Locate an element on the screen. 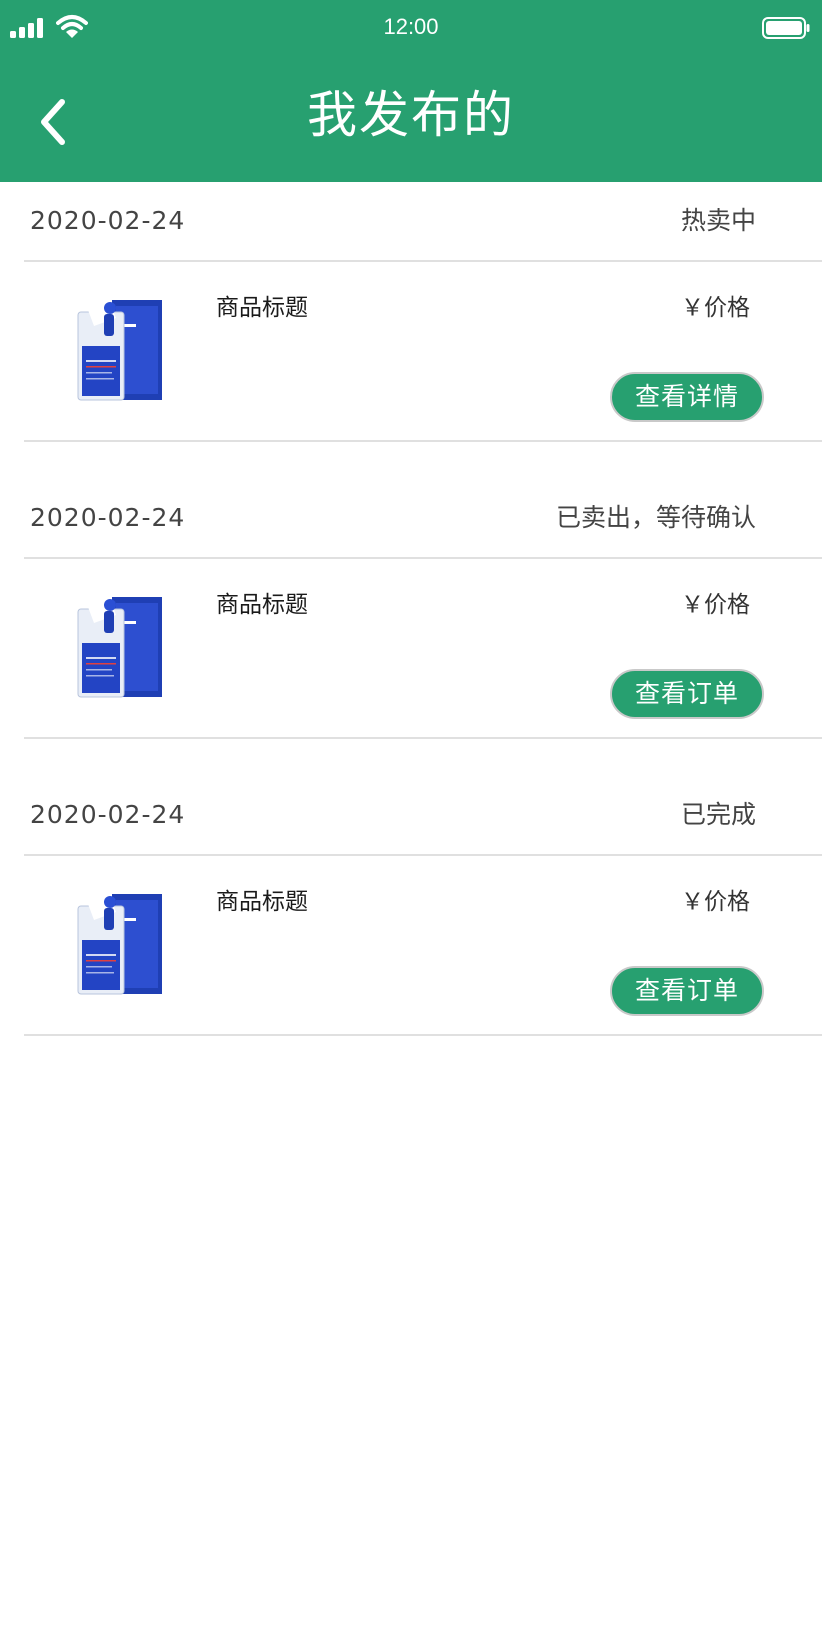 The image size is (822, 1646). listing-header: 2020-02-24 已完成 is located at coordinates (423, 816).